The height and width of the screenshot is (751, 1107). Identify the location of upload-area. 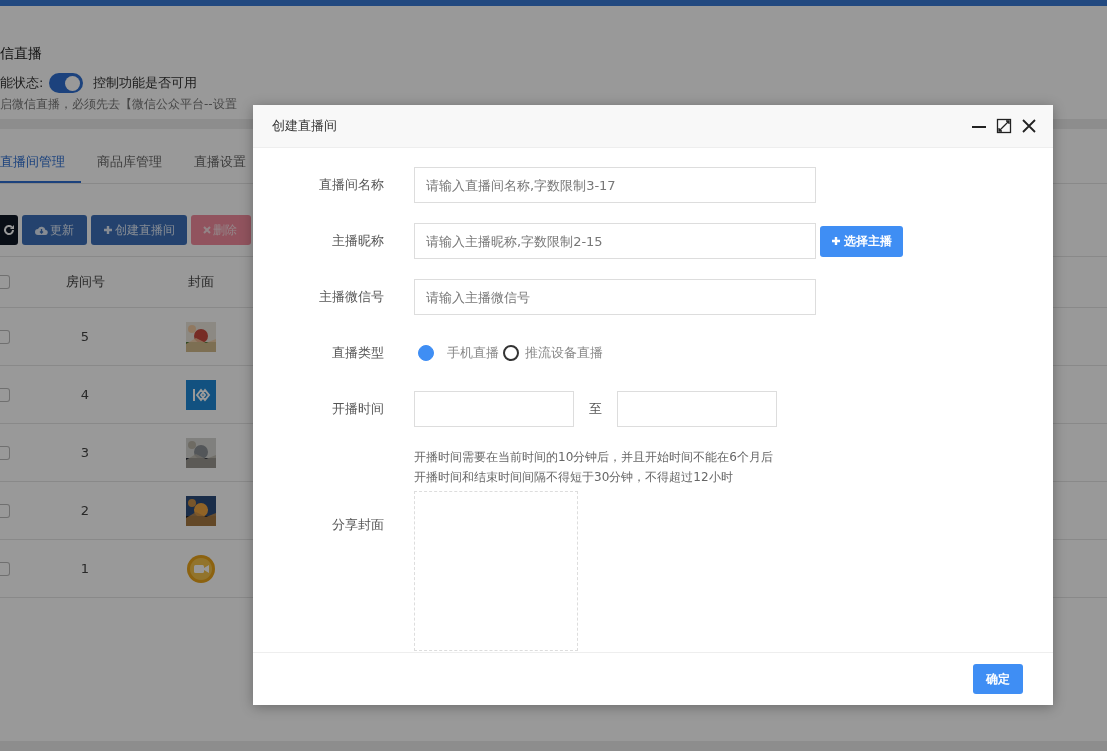
(496, 571).